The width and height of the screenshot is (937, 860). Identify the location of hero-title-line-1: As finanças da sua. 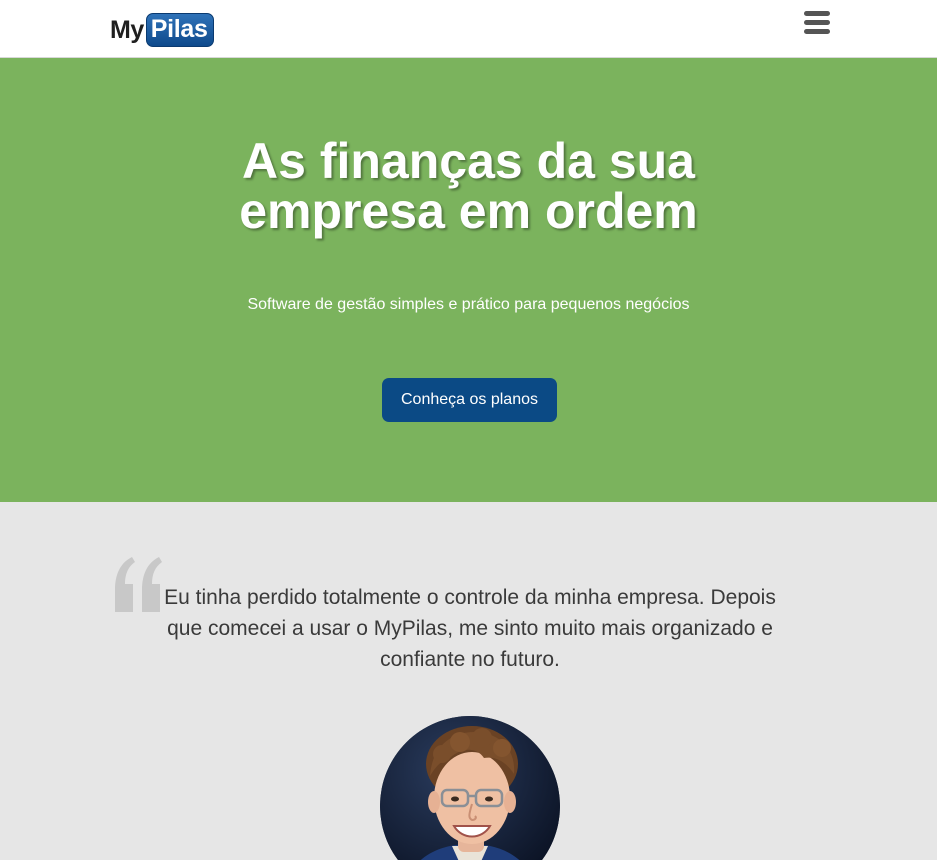
(468, 161).